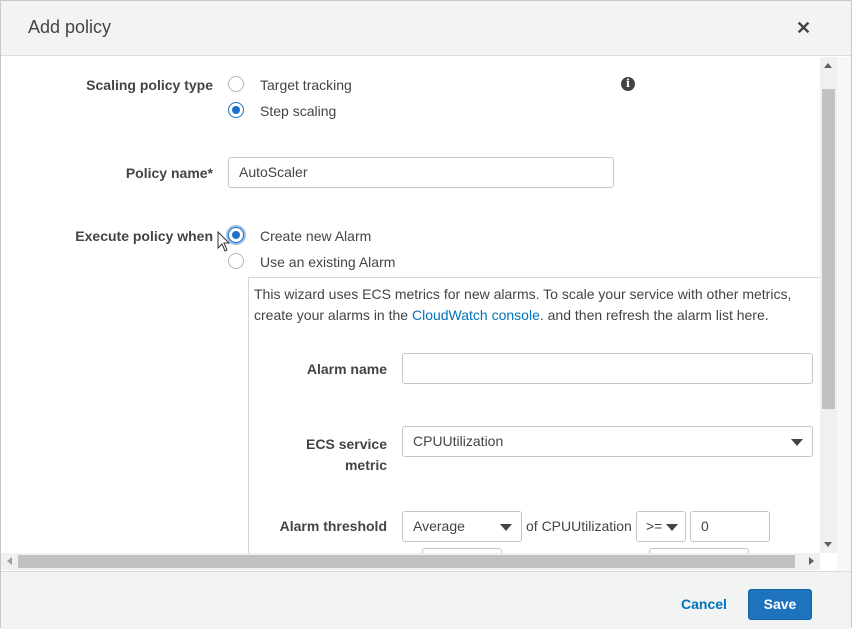 The image size is (852, 629). Describe the element at coordinates (476, 315) in the screenshot. I see `cloudwatch-console-link: CloudWatch console` at that location.